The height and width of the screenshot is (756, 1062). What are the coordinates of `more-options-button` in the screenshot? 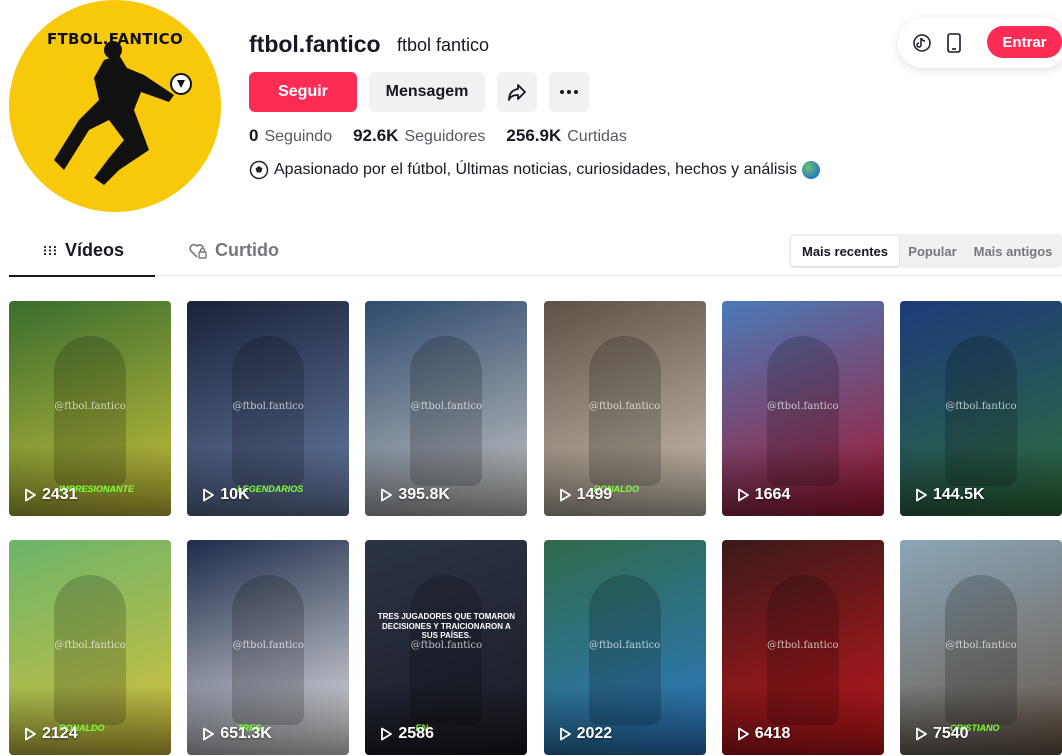 It's located at (569, 92).